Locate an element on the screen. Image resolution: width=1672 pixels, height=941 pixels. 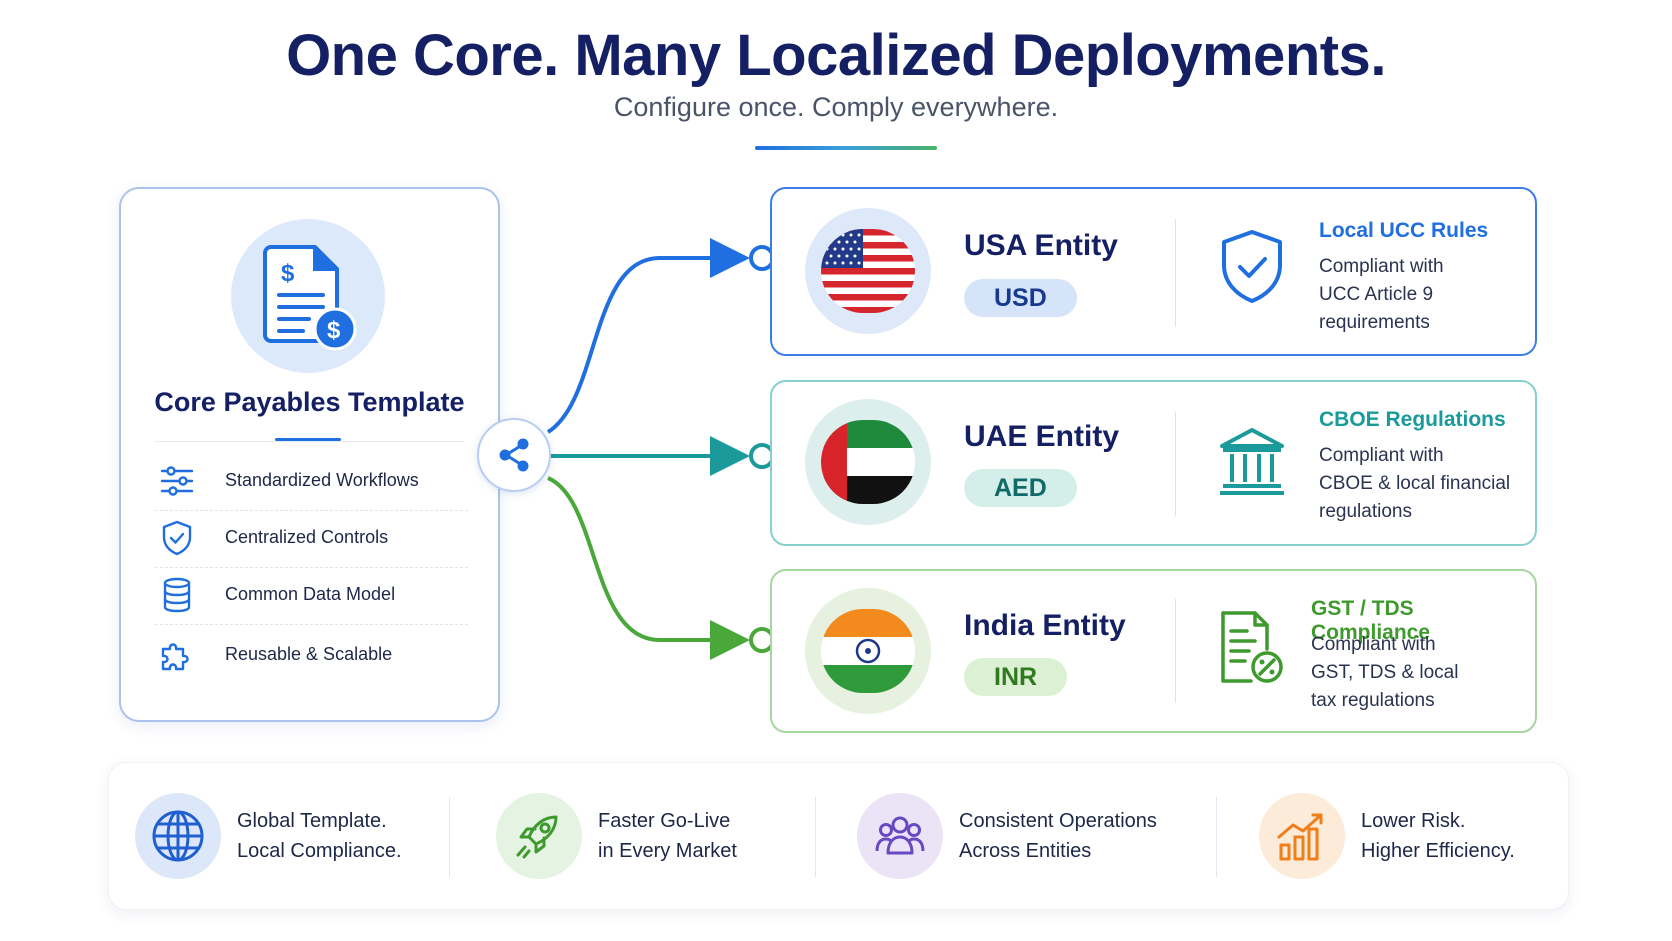
feature-item: Common Data Model is located at coordinates (311, 594).